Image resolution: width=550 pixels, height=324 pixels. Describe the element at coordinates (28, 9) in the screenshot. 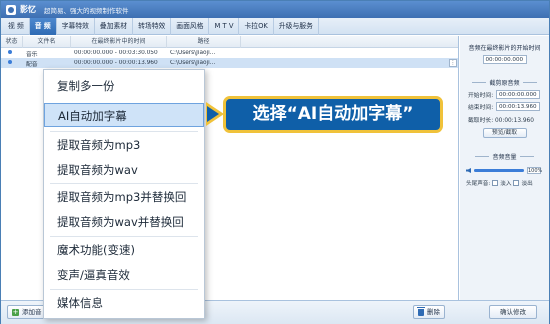

I see `app-name: 影忆` at that location.